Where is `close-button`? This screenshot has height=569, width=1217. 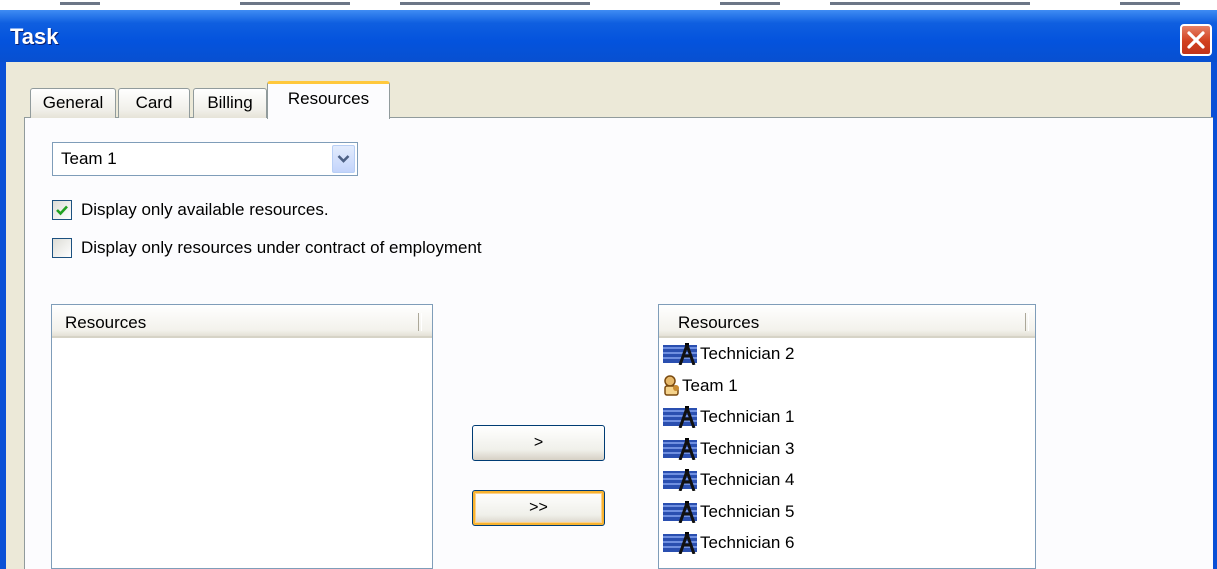
close-button is located at coordinates (1196, 40).